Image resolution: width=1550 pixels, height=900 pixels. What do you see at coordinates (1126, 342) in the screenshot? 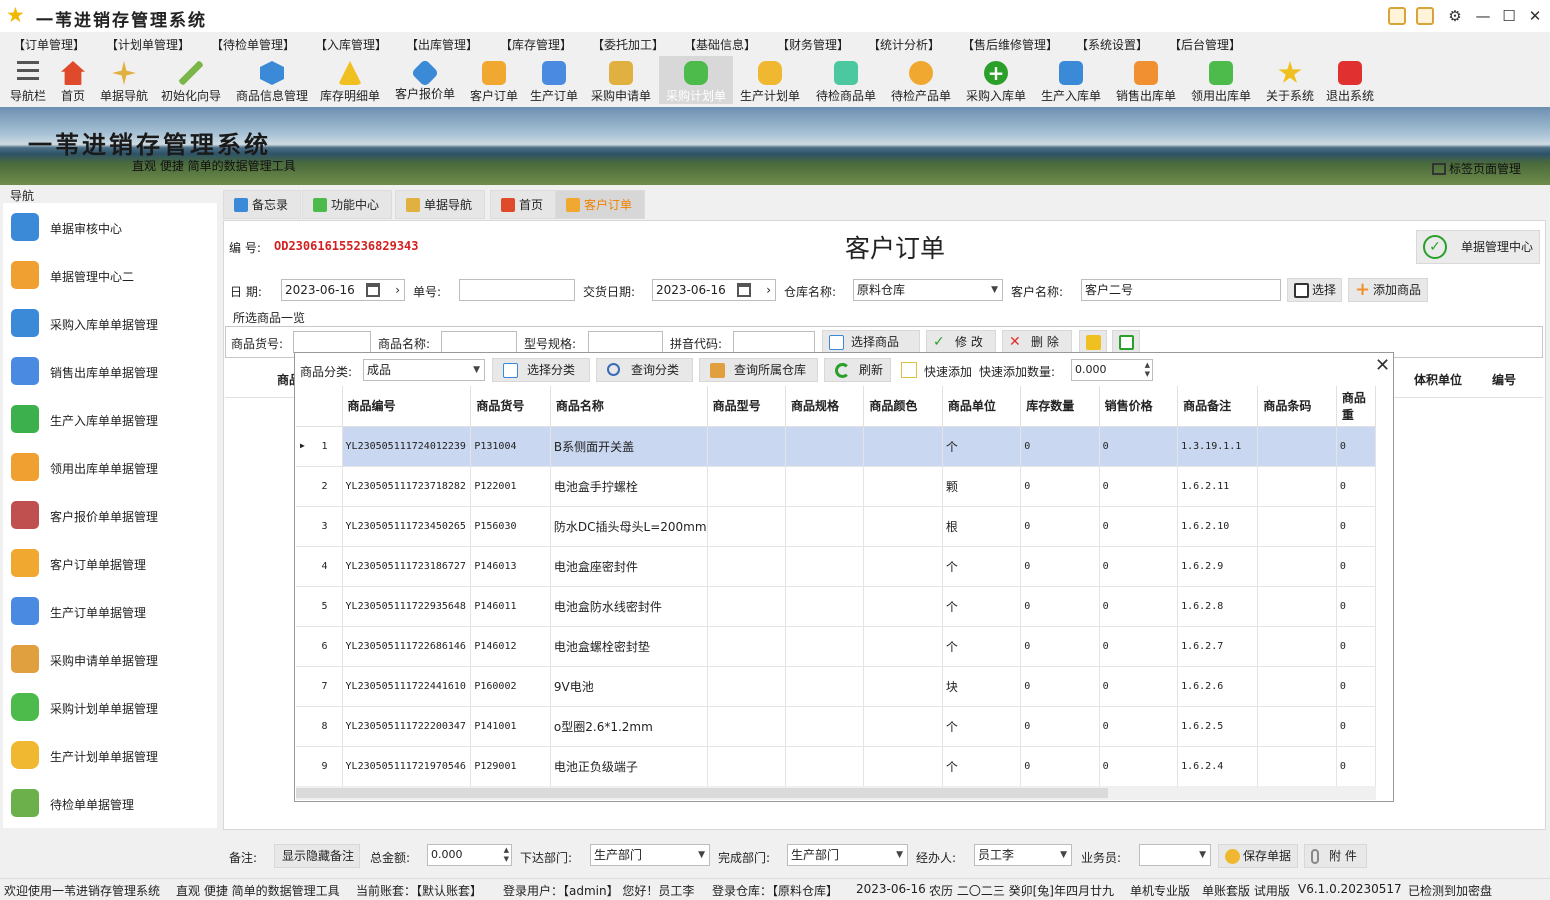
I see `copy-button` at bounding box center [1126, 342].